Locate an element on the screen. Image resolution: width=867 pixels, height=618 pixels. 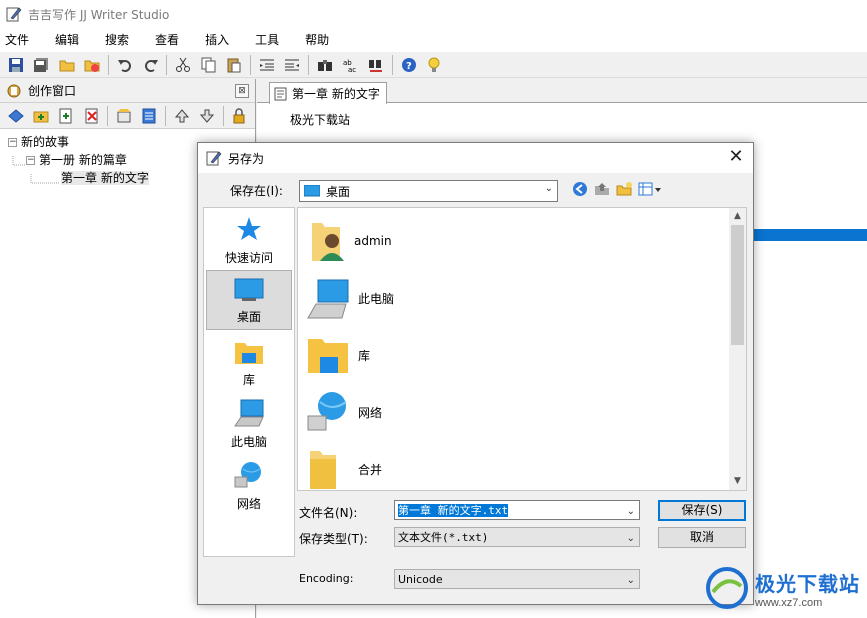
place-network: 网络 is located at coordinates (249, 486).